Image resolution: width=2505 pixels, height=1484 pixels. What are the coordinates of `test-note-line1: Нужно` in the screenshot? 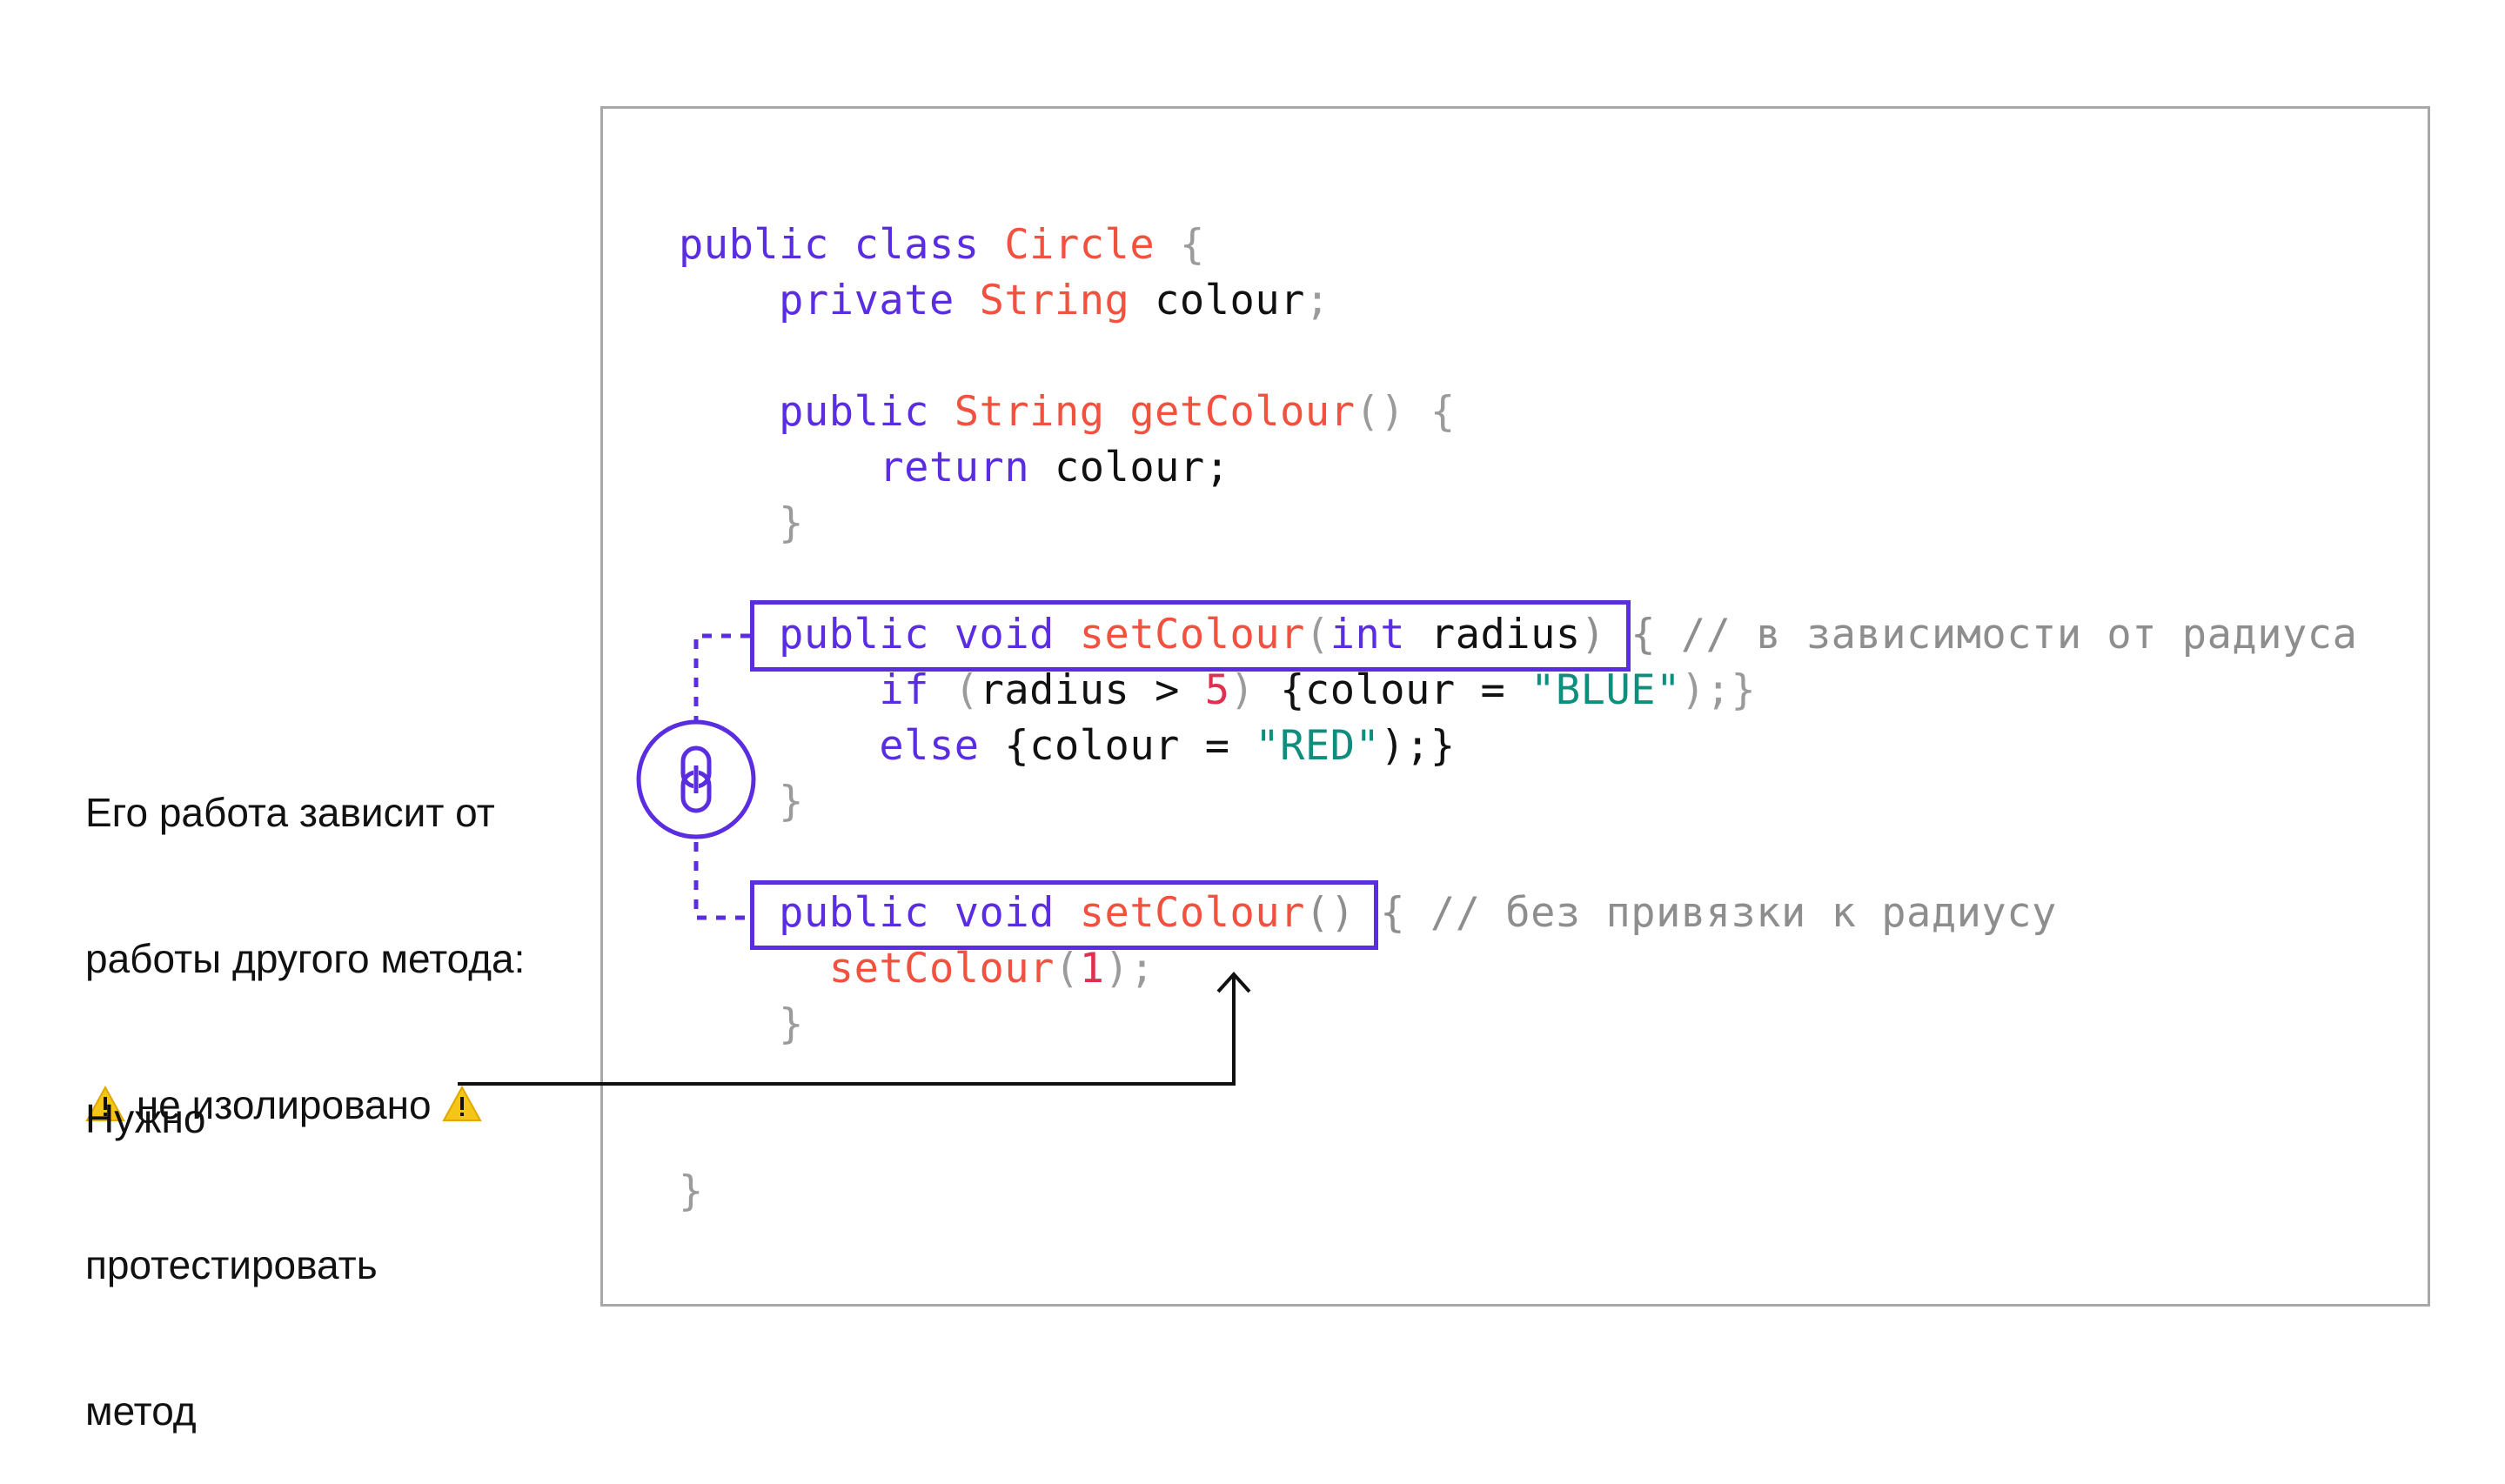 It's located at (145, 1118).